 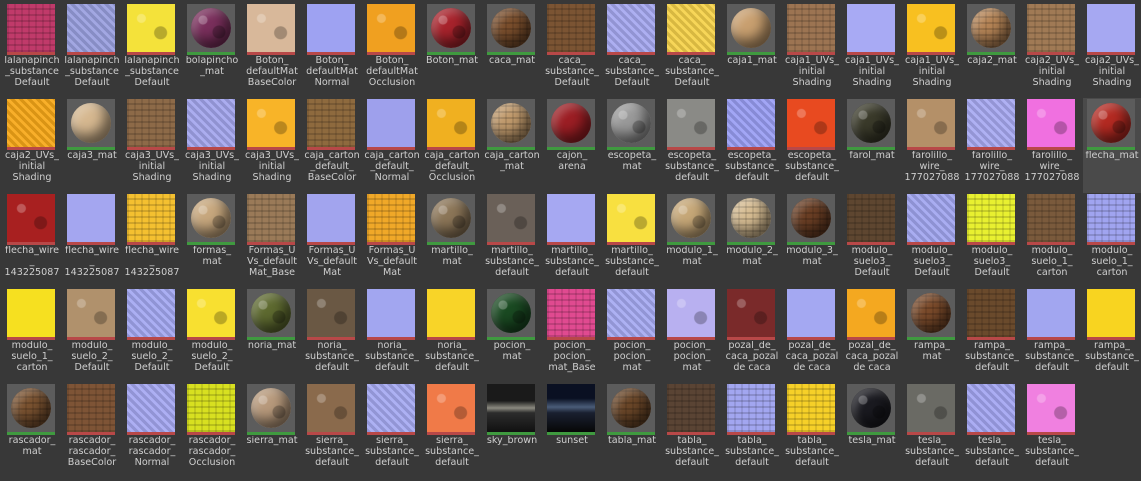 What do you see at coordinates (513, 335) in the screenshot?
I see `asset-tile: pocion_ mat` at bounding box center [513, 335].